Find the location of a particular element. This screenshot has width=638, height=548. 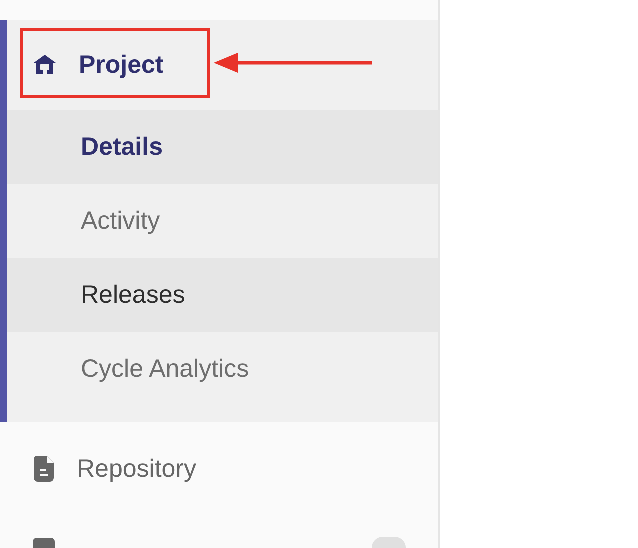

home-icon is located at coordinates (45, 65).